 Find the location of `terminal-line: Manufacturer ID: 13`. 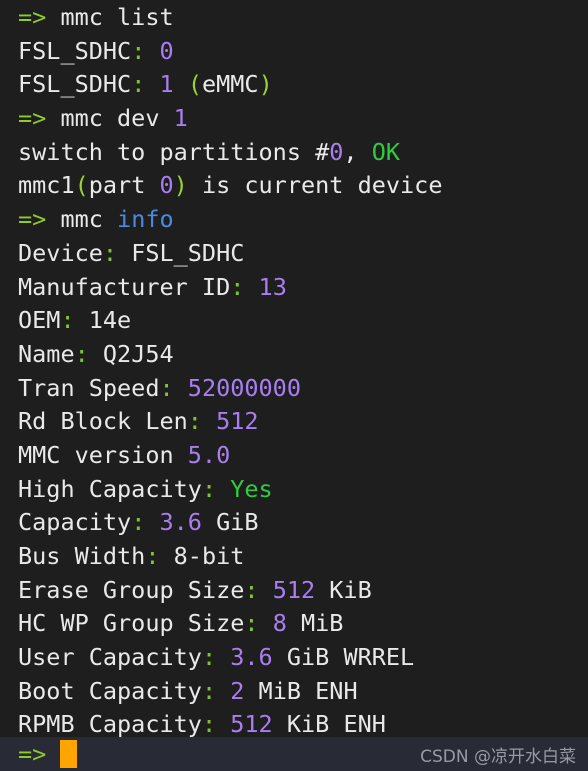

terminal-line: Manufacturer ID: 13 is located at coordinates (303, 288).